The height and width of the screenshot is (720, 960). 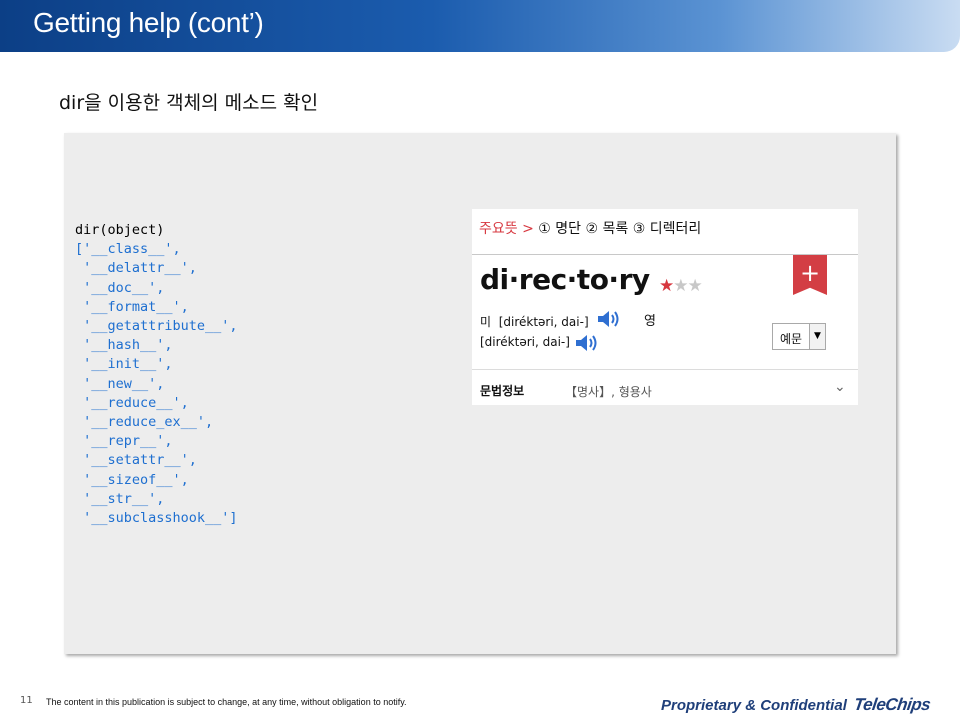 I want to click on headword: di·rec·to·ry, so click(x=565, y=279).